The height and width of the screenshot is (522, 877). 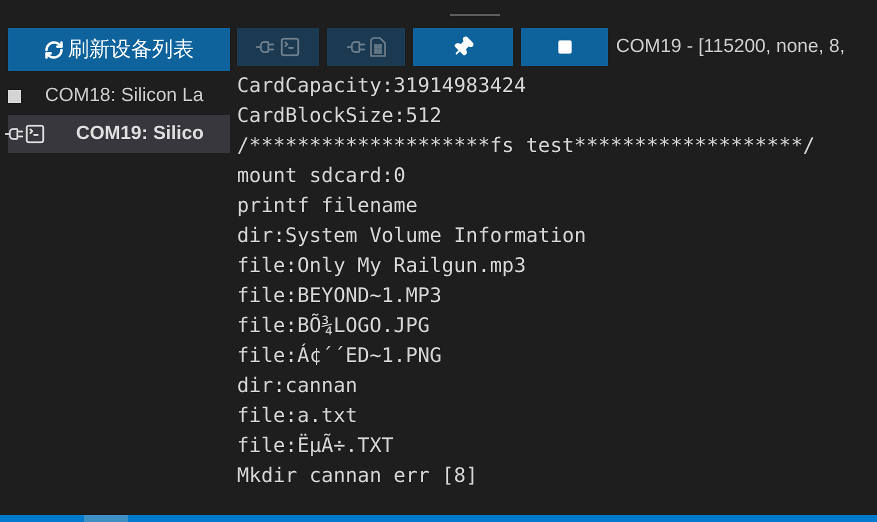 What do you see at coordinates (315, 445) in the screenshot?
I see `output-line: file:ËµÃ÷.TXT` at bounding box center [315, 445].